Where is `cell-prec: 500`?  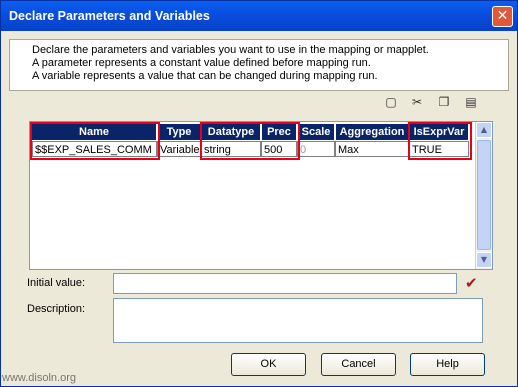 cell-prec: 500 is located at coordinates (279, 149).